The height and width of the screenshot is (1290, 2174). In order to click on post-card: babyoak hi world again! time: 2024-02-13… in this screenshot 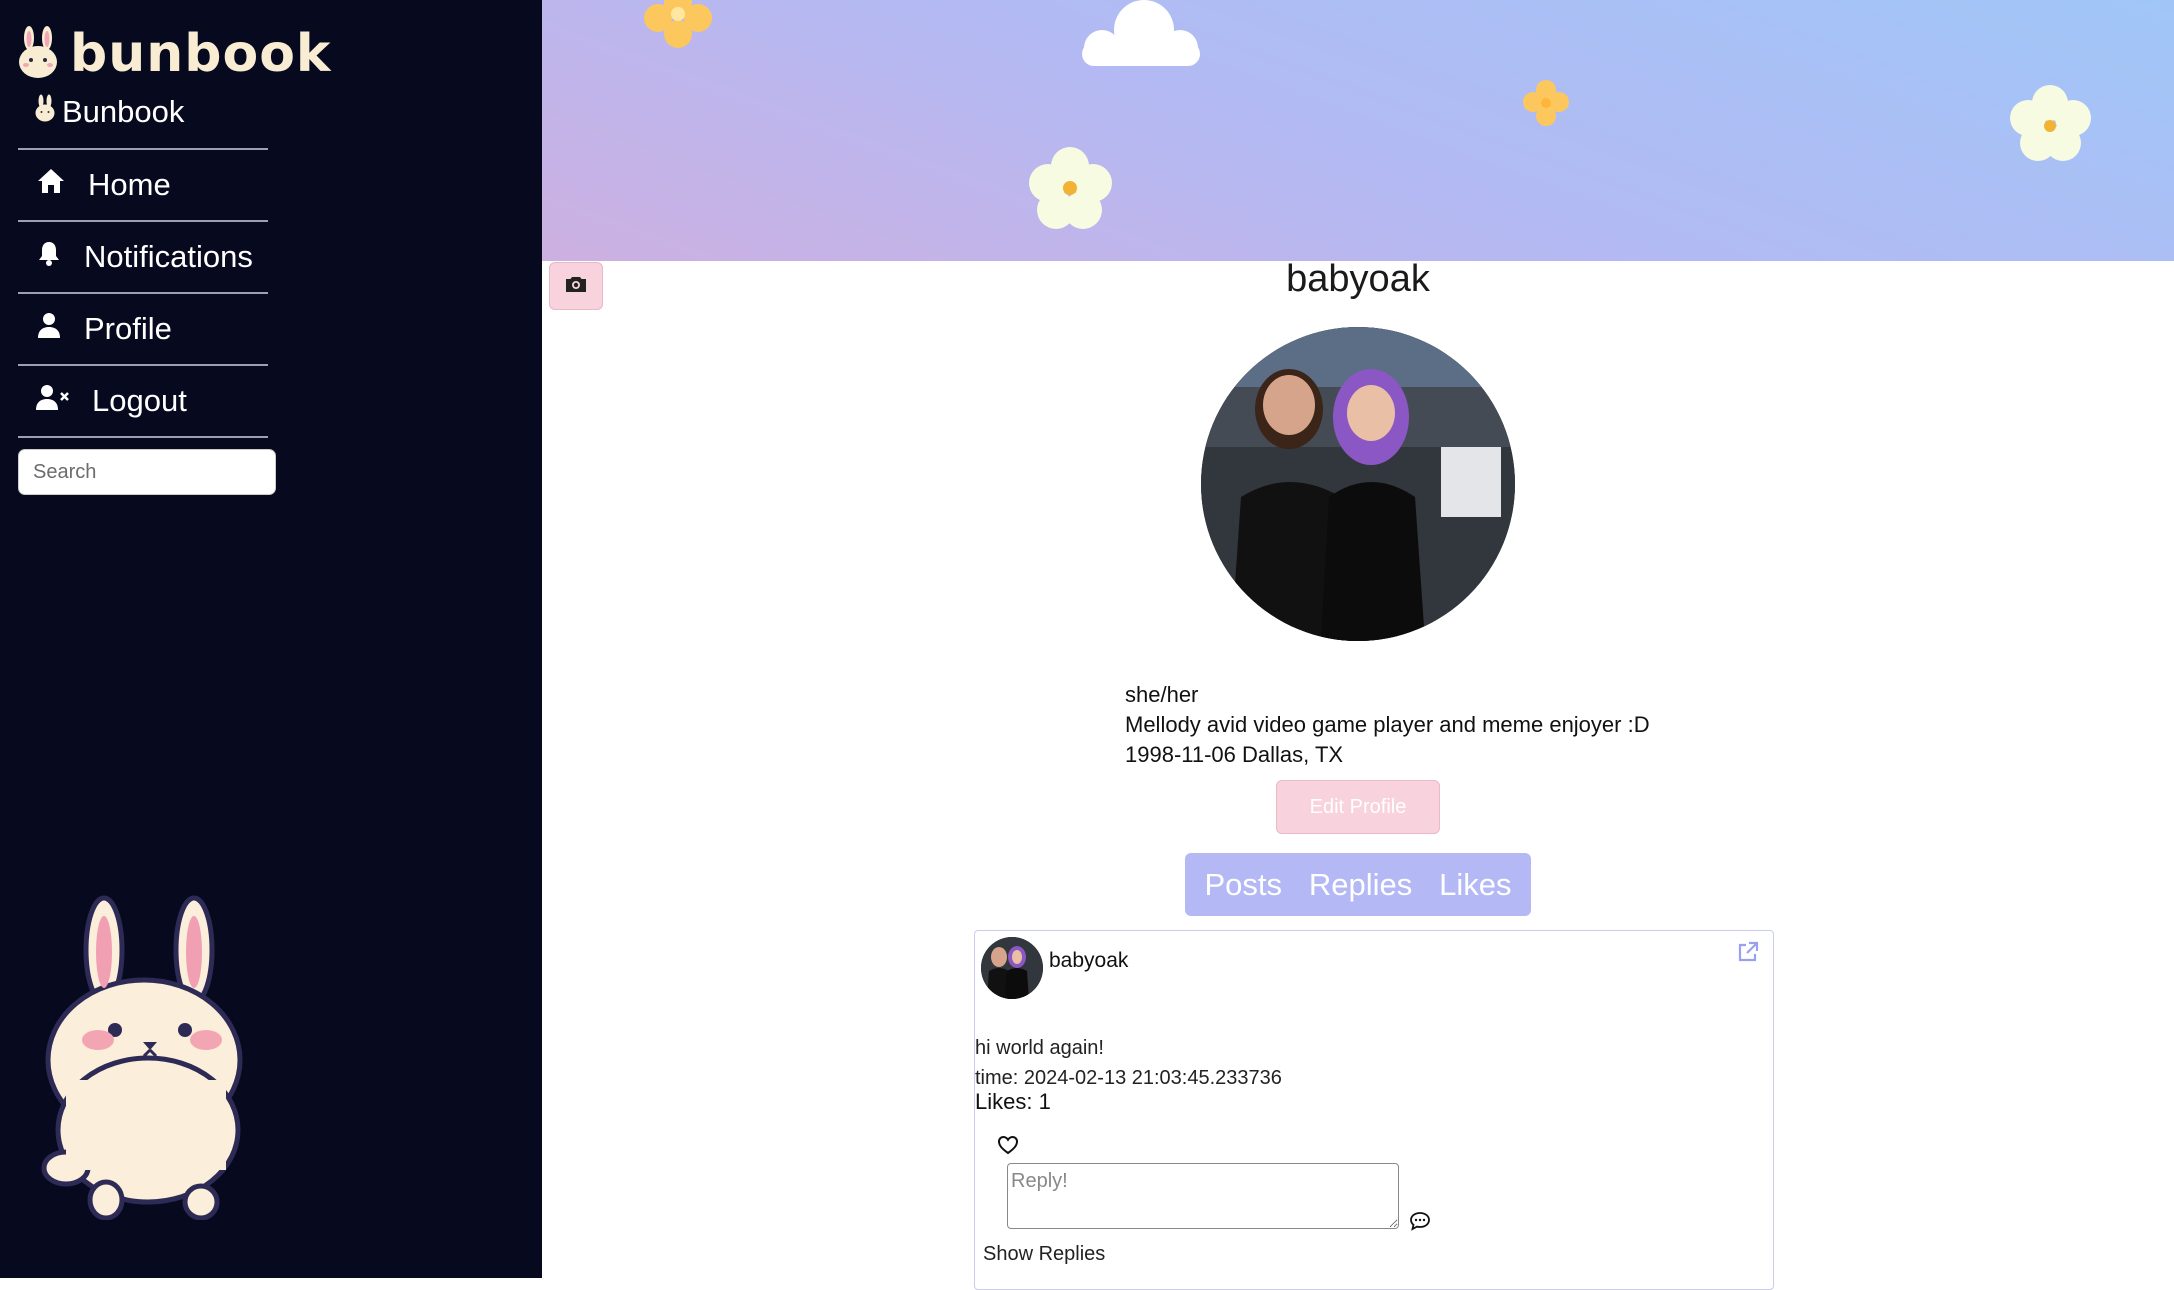, I will do `click(1374, 1110)`.